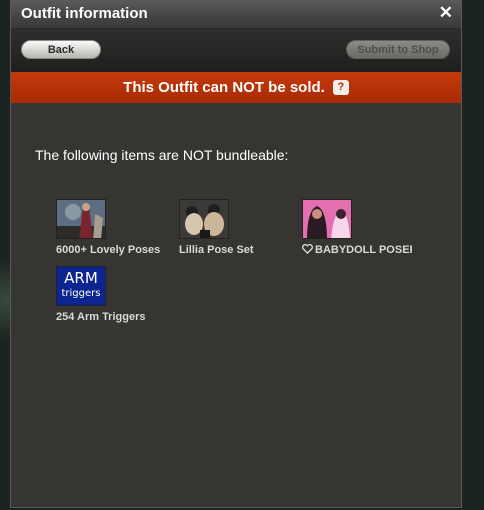 The image size is (484, 510). I want to click on dialog-title: Outfit information, so click(84, 13).